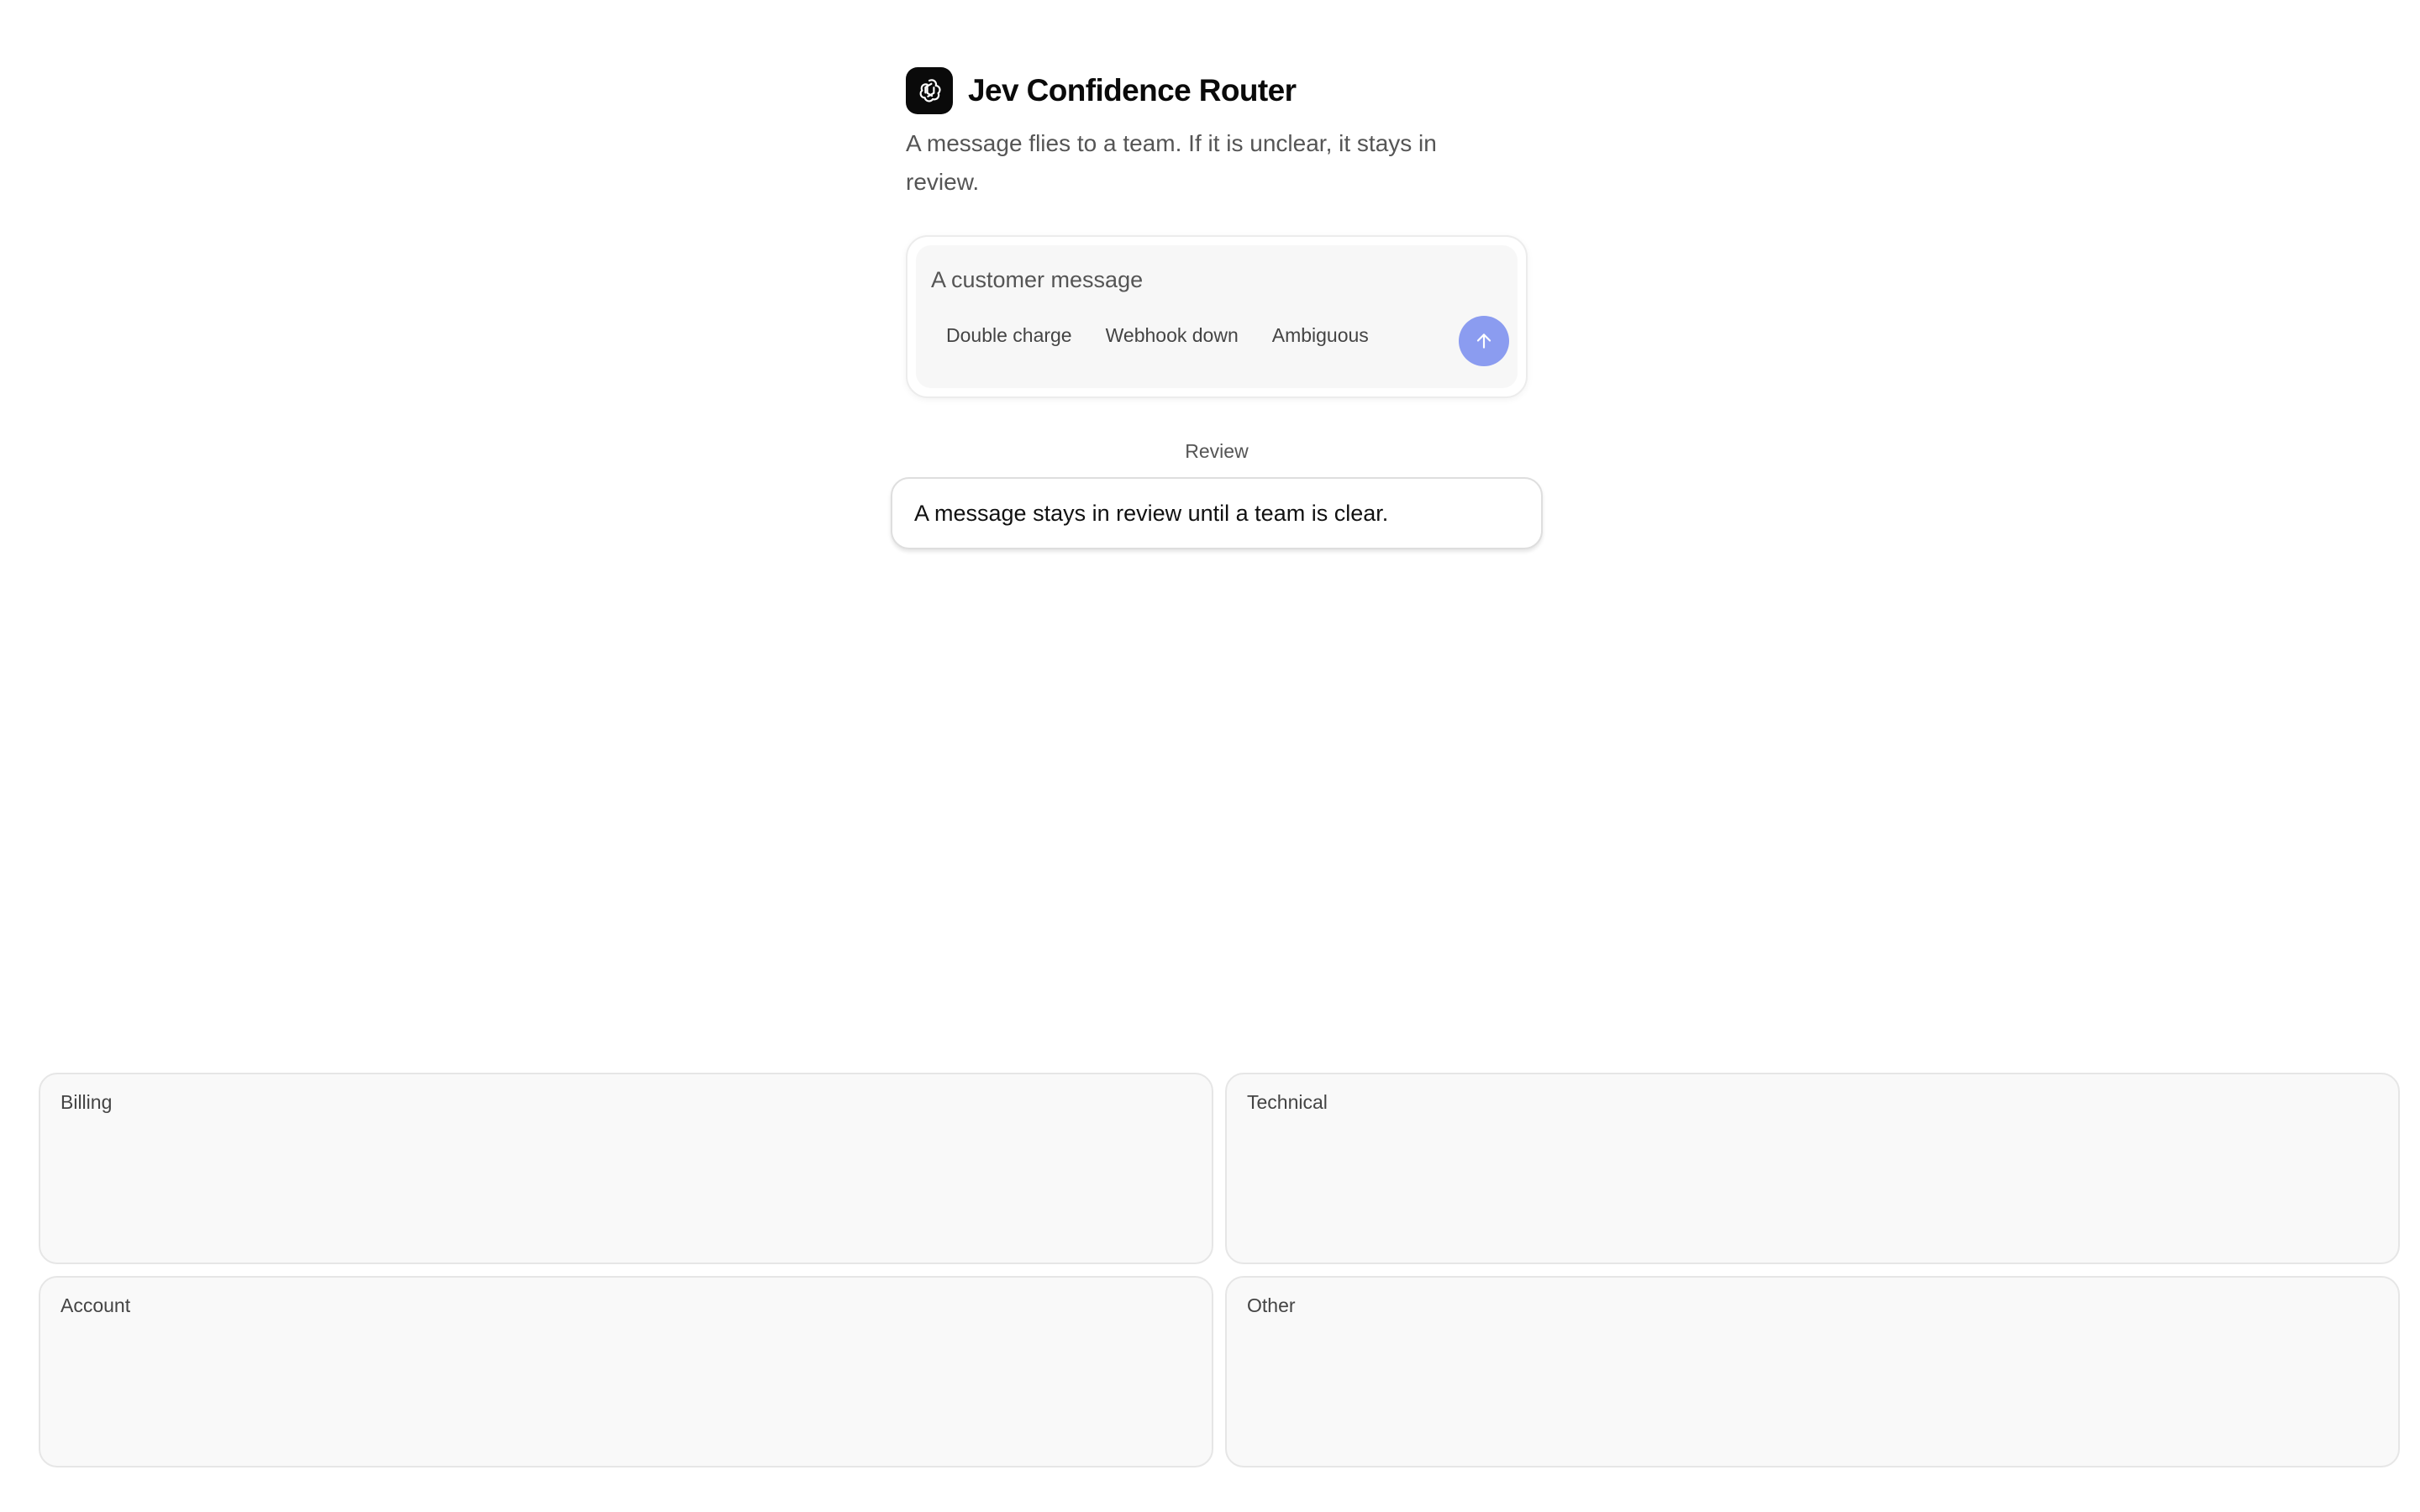 This screenshot has height=1512, width=2420. I want to click on message-input, so click(1192, 280).